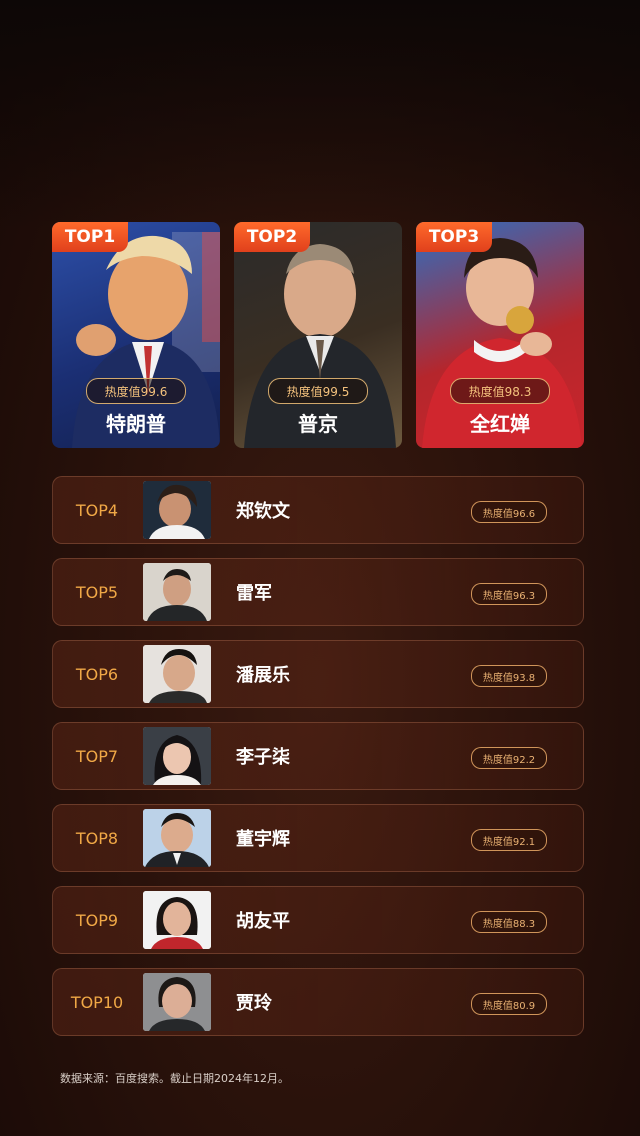  I want to click on person-name: 普京, so click(318, 424).